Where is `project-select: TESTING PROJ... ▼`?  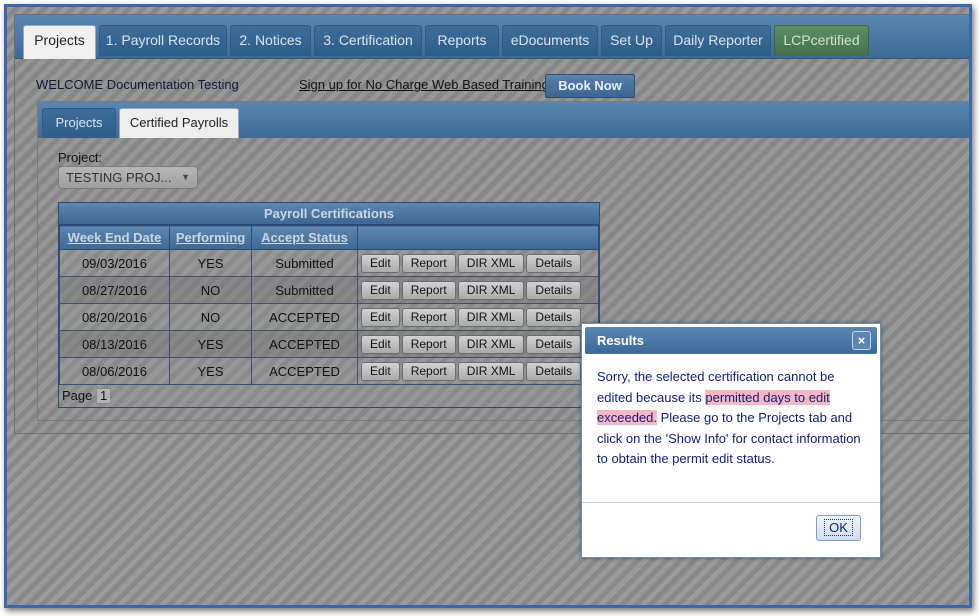 project-select: TESTING PROJ... ▼ is located at coordinates (128, 177).